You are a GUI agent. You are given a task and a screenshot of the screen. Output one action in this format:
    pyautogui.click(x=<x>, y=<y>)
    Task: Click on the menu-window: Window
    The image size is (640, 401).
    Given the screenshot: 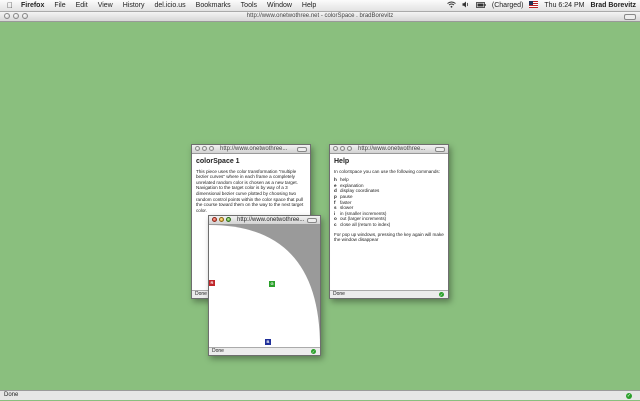 What is the action you would take?
    pyautogui.click(x=279, y=5)
    